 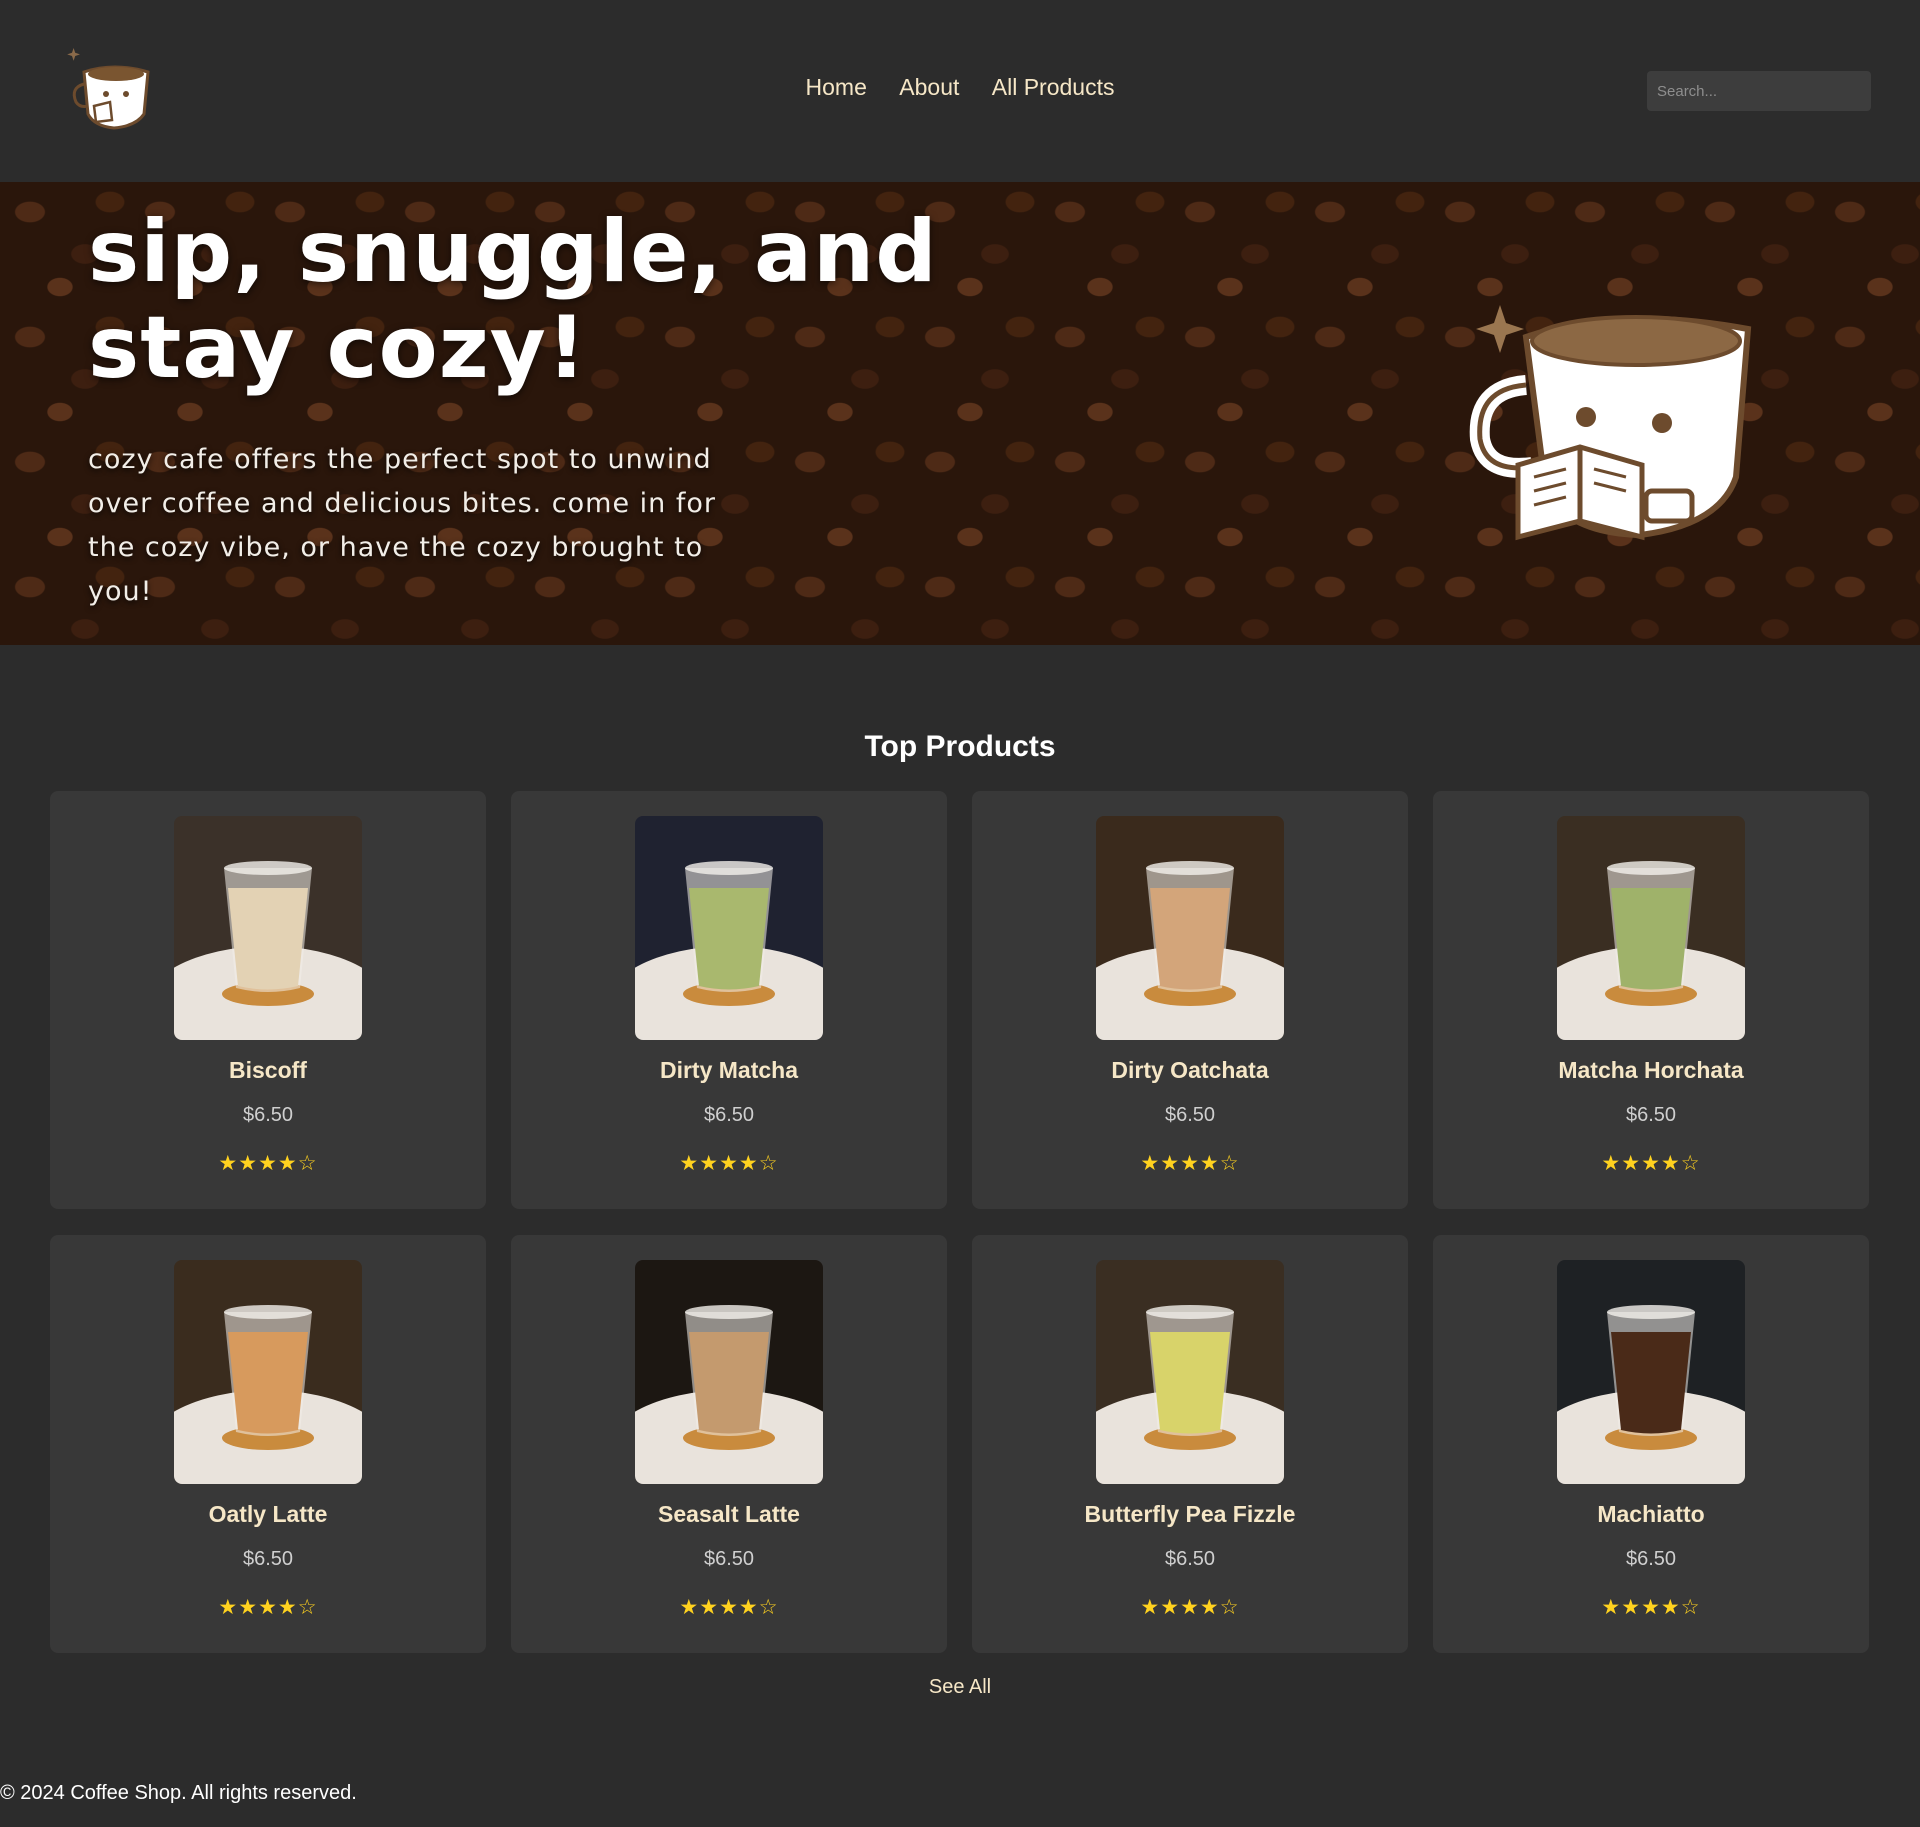 What do you see at coordinates (836, 87) in the screenshot?
I see `nav-home-link: Home` at bounding box center [836, 87].